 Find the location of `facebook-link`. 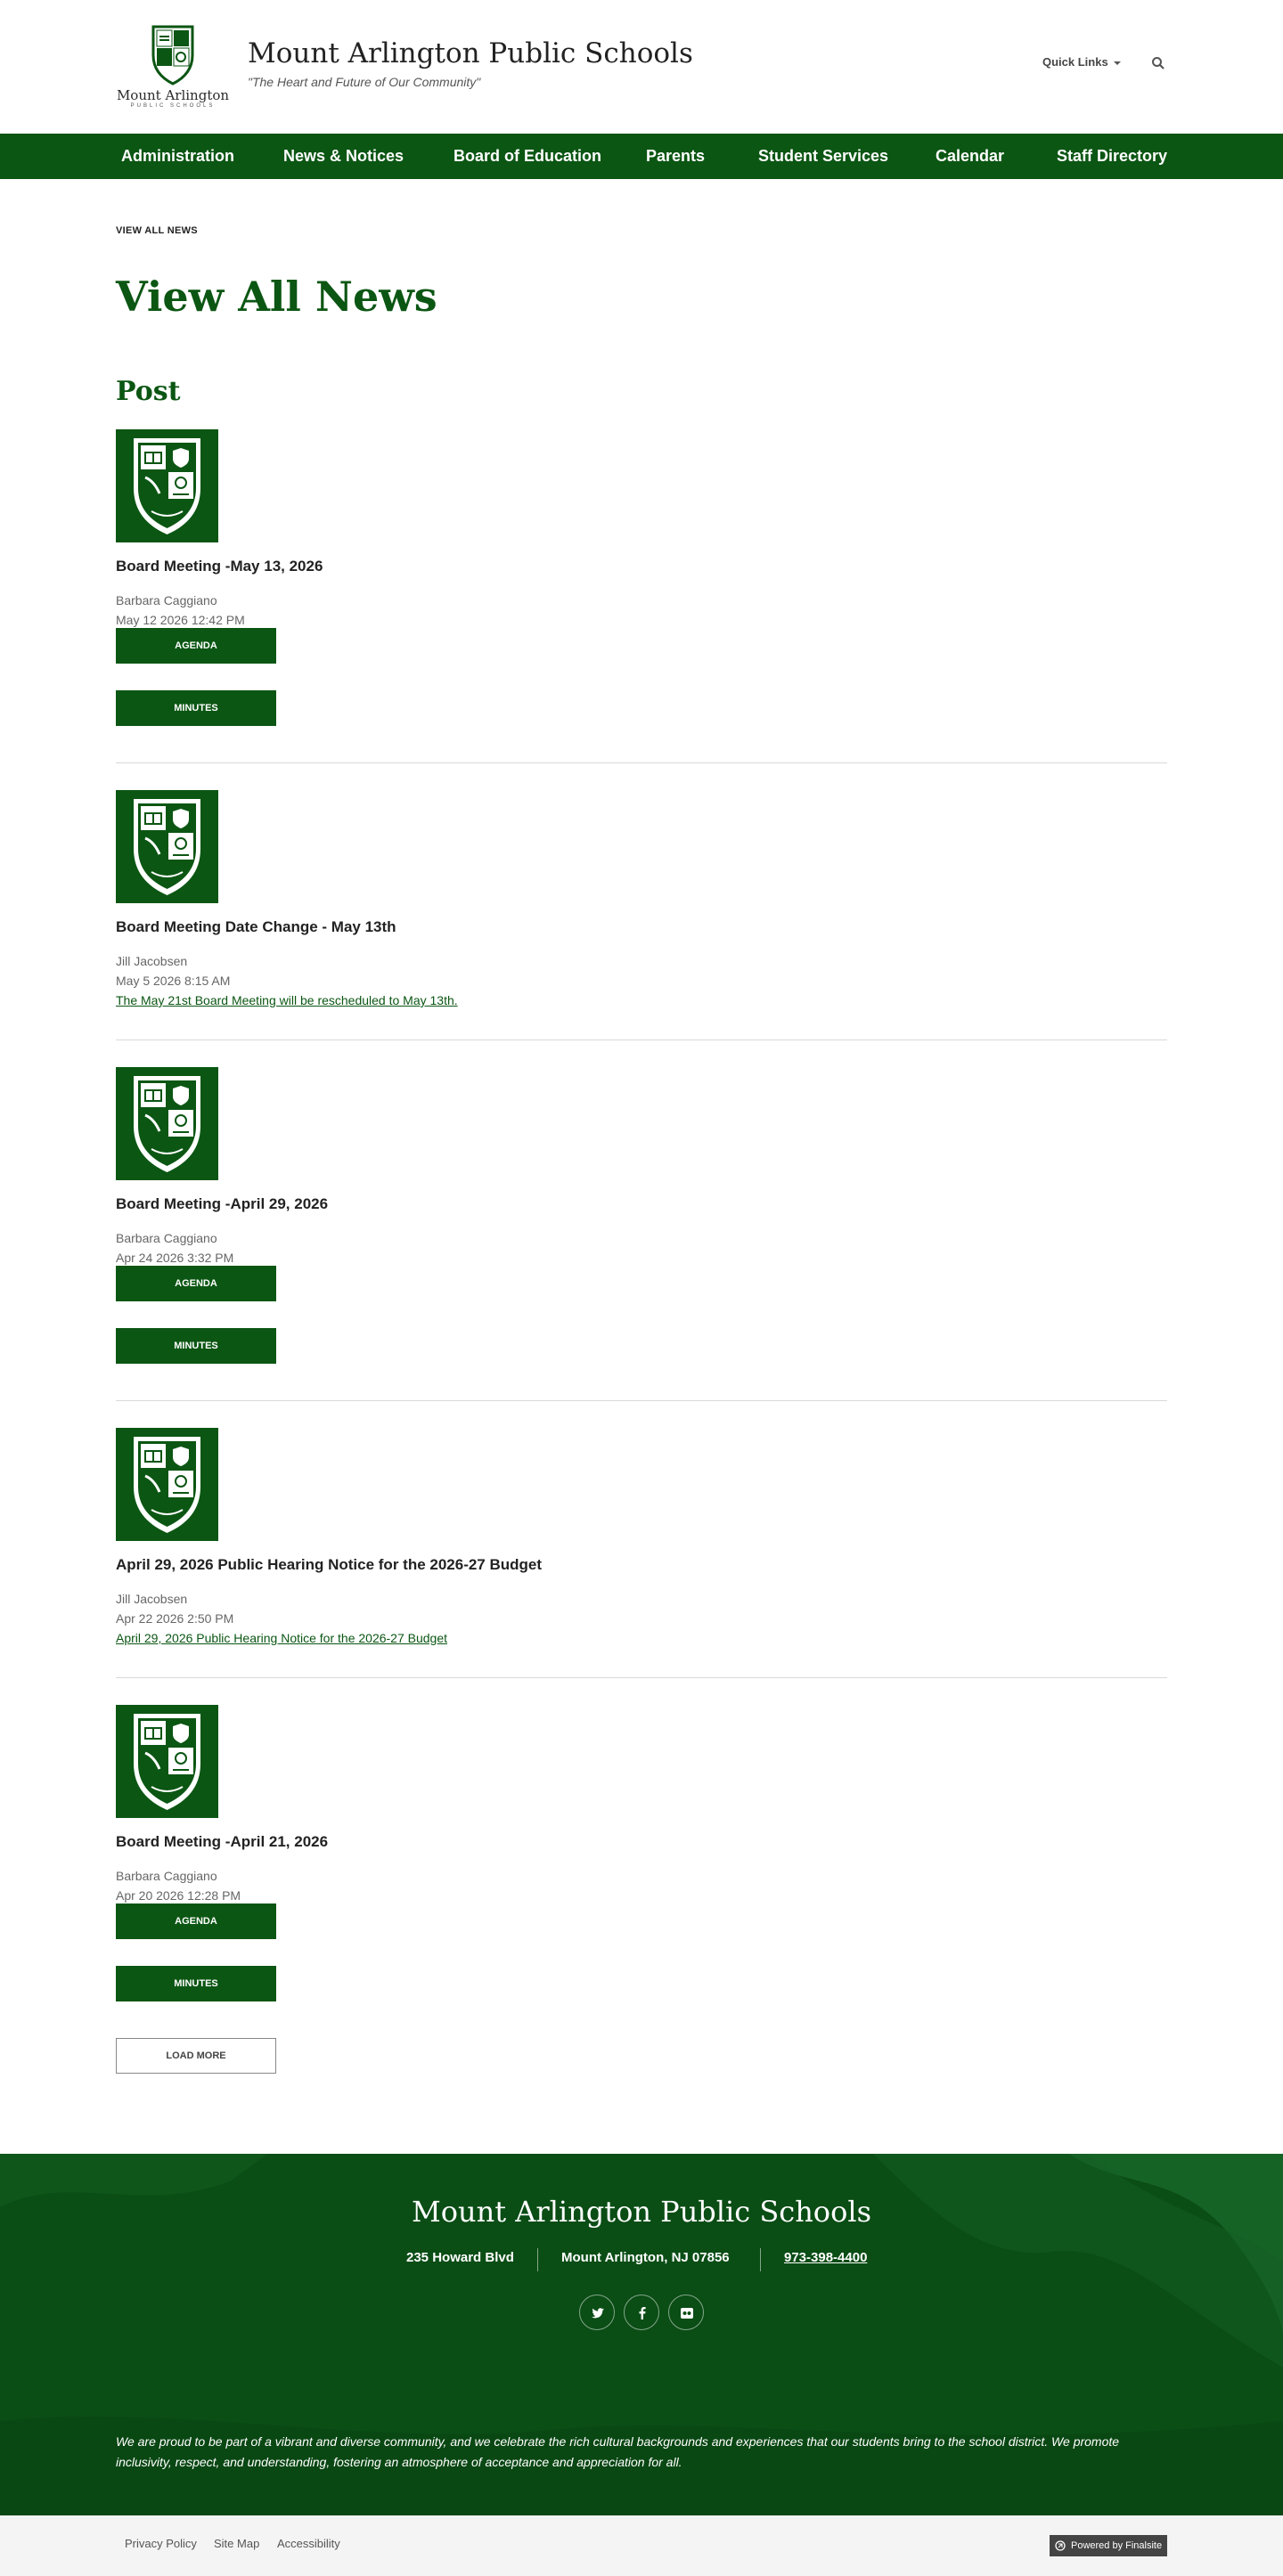

facebook-link is located at coordinates (641, 2312).